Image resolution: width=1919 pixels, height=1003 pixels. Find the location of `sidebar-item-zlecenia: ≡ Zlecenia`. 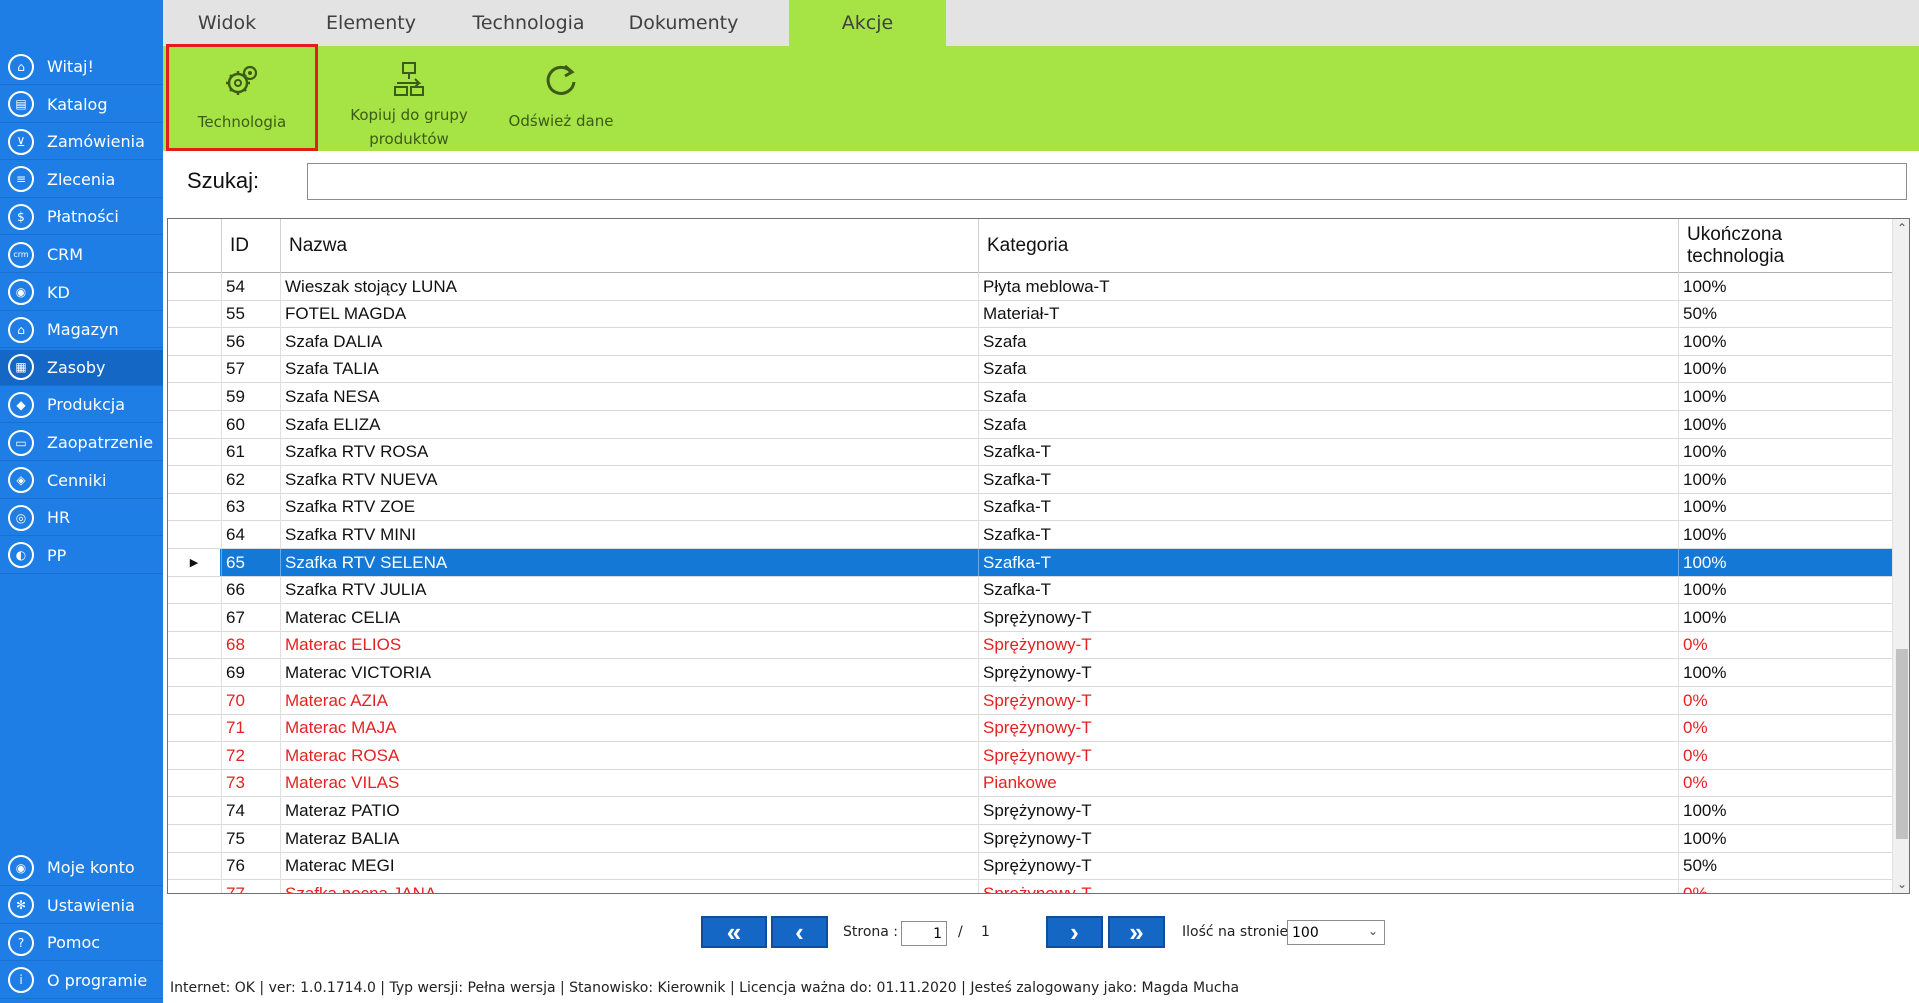

sidebar-item-zlecenia: ≡ Zlecenia is located at coordinates (81, 180).